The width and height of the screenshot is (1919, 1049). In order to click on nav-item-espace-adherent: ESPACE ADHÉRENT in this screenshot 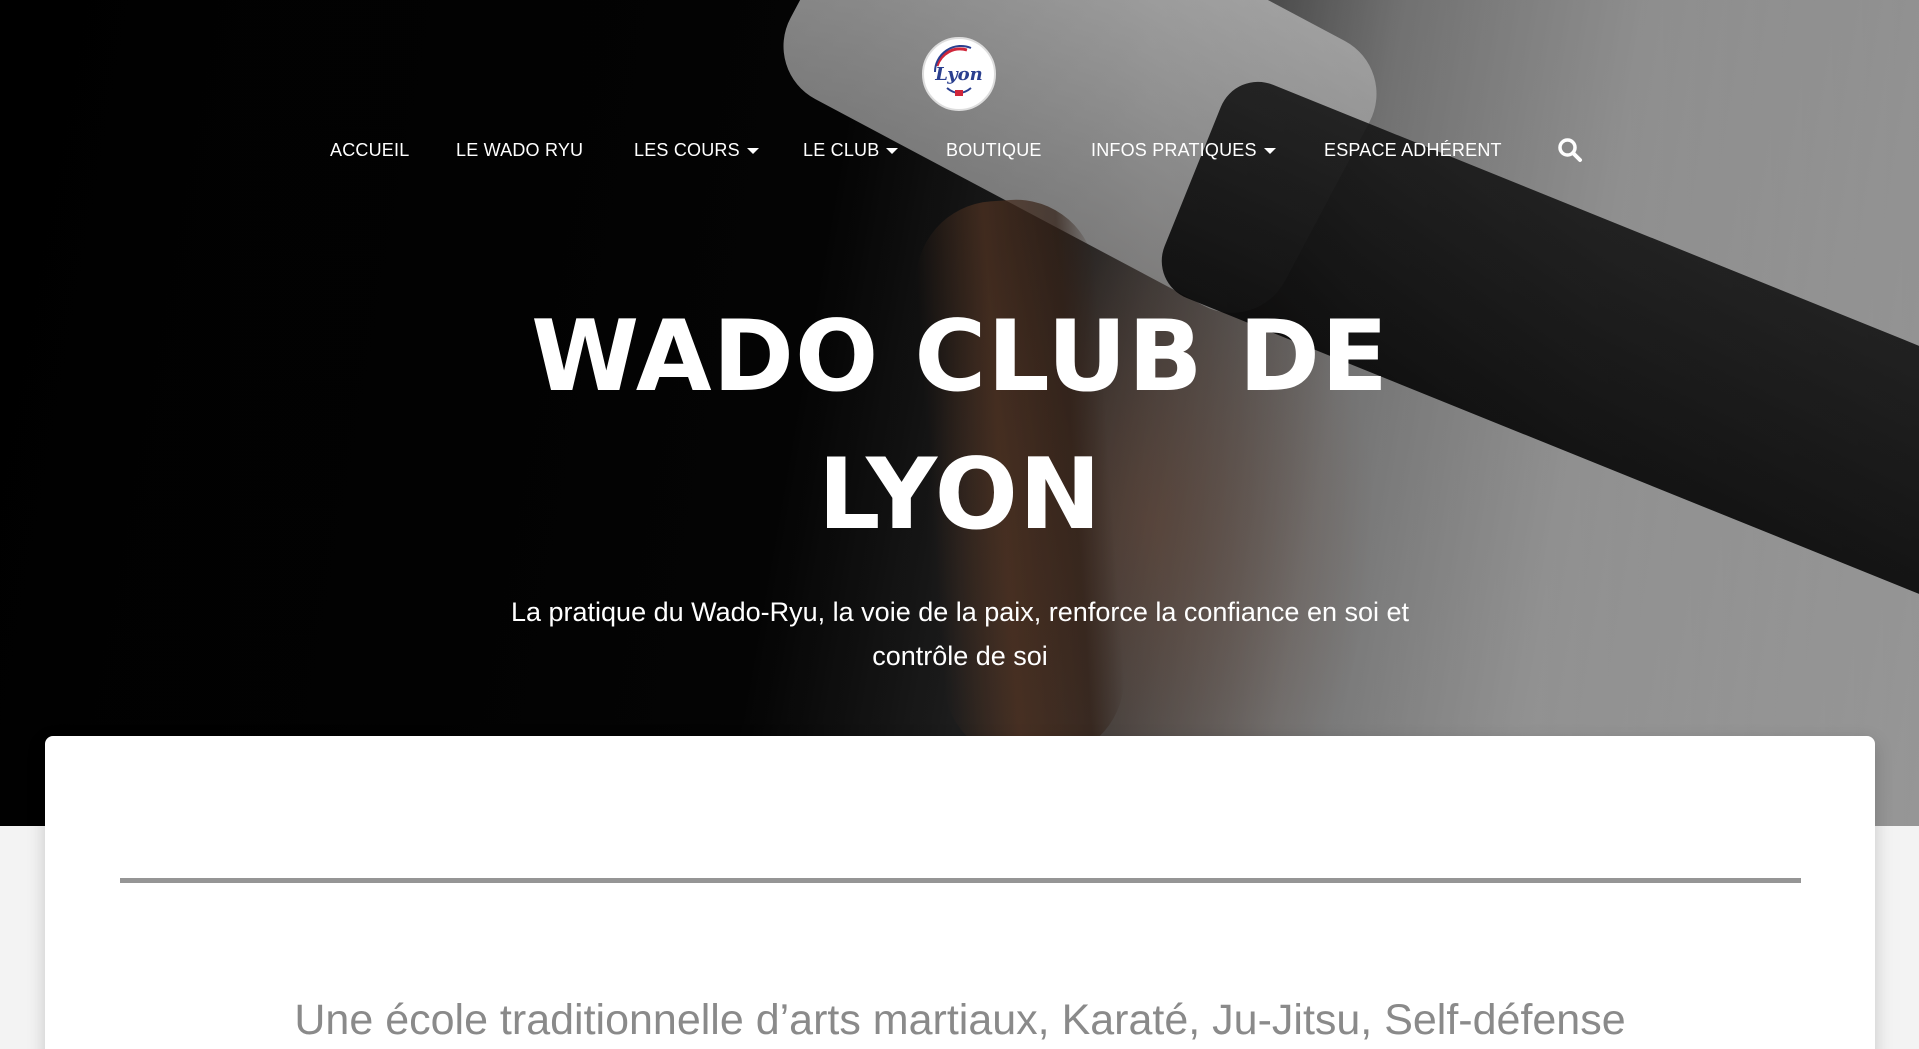, I will do `click(1413, 150)`.